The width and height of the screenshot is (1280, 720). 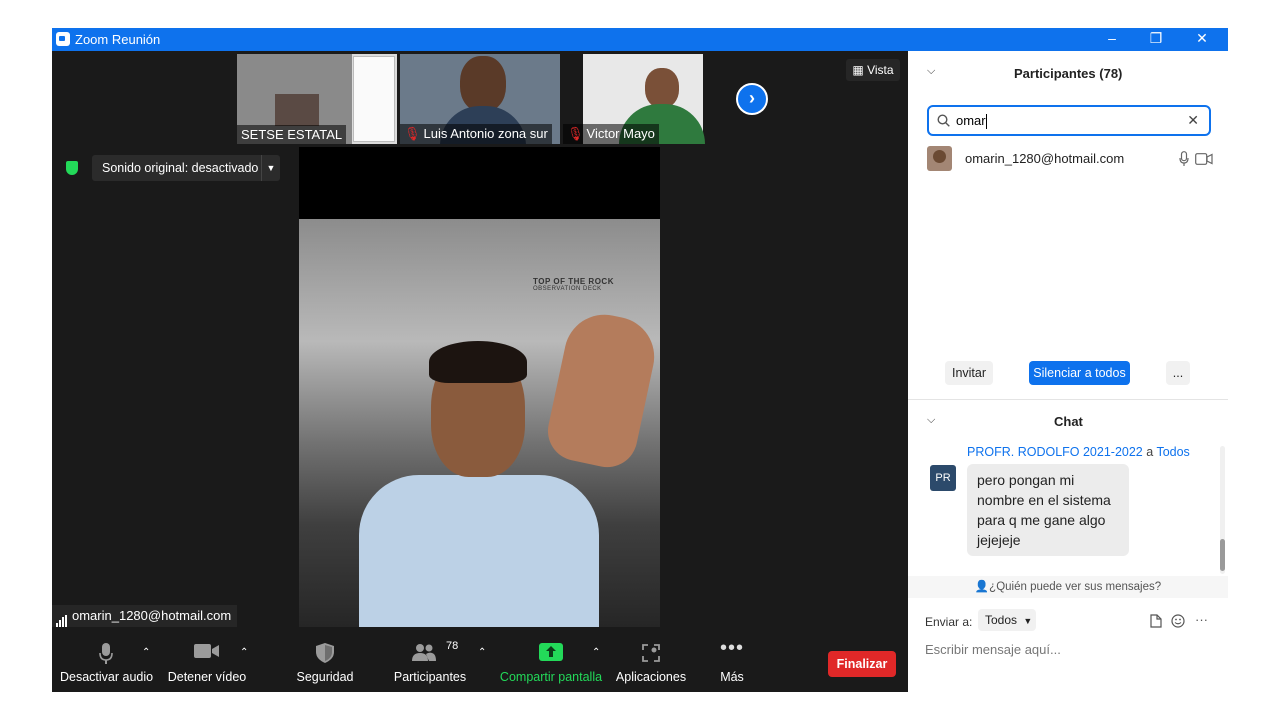 I want to click on mute-all-button: Silenciar a todos, so click(x=1079, y=373).